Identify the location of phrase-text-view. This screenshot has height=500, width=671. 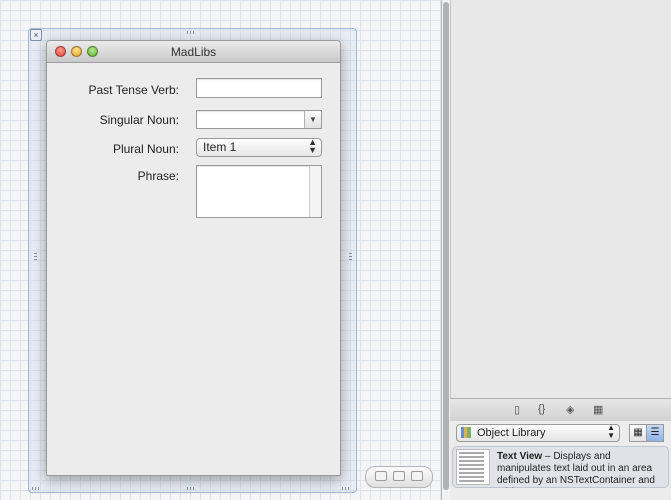
(259, 191).